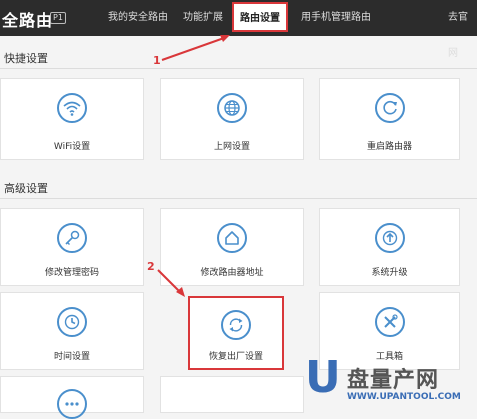  I want to click on watermark: U 盘量产网 WWW.UPANTOOL.COM, so click(388, 383).